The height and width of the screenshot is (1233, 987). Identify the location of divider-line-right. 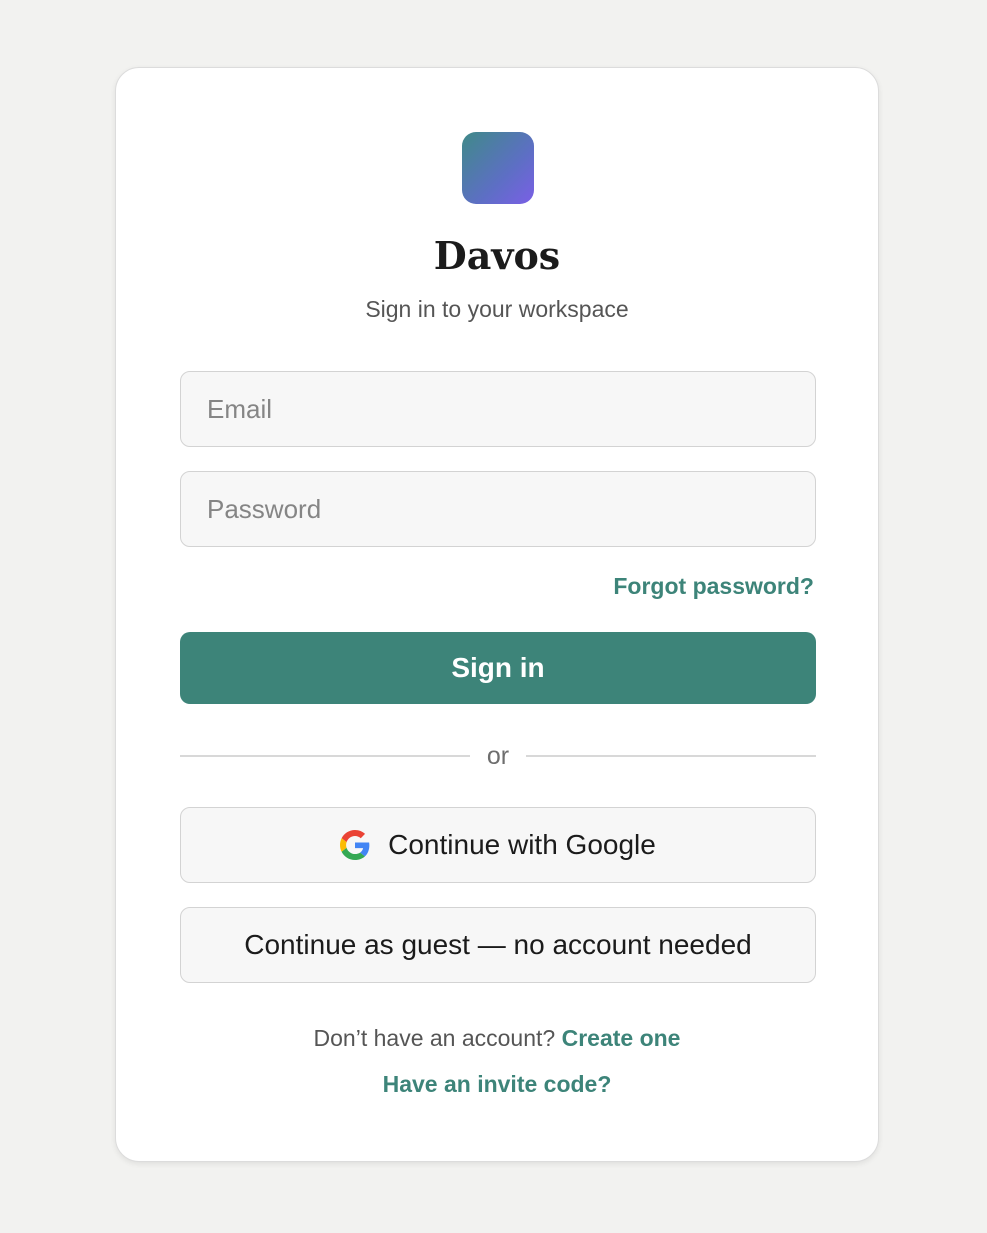
(671, 756).